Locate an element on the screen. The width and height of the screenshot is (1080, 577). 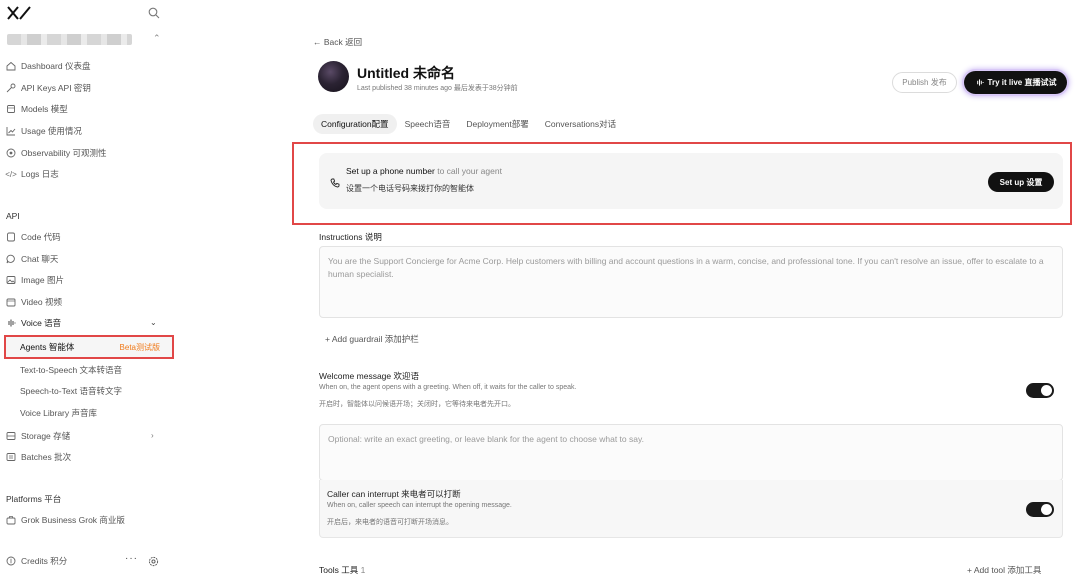
sidebar-item-text-to-speech: Text-to-Speech 文本转语音 is located at coordinates (71, 370).